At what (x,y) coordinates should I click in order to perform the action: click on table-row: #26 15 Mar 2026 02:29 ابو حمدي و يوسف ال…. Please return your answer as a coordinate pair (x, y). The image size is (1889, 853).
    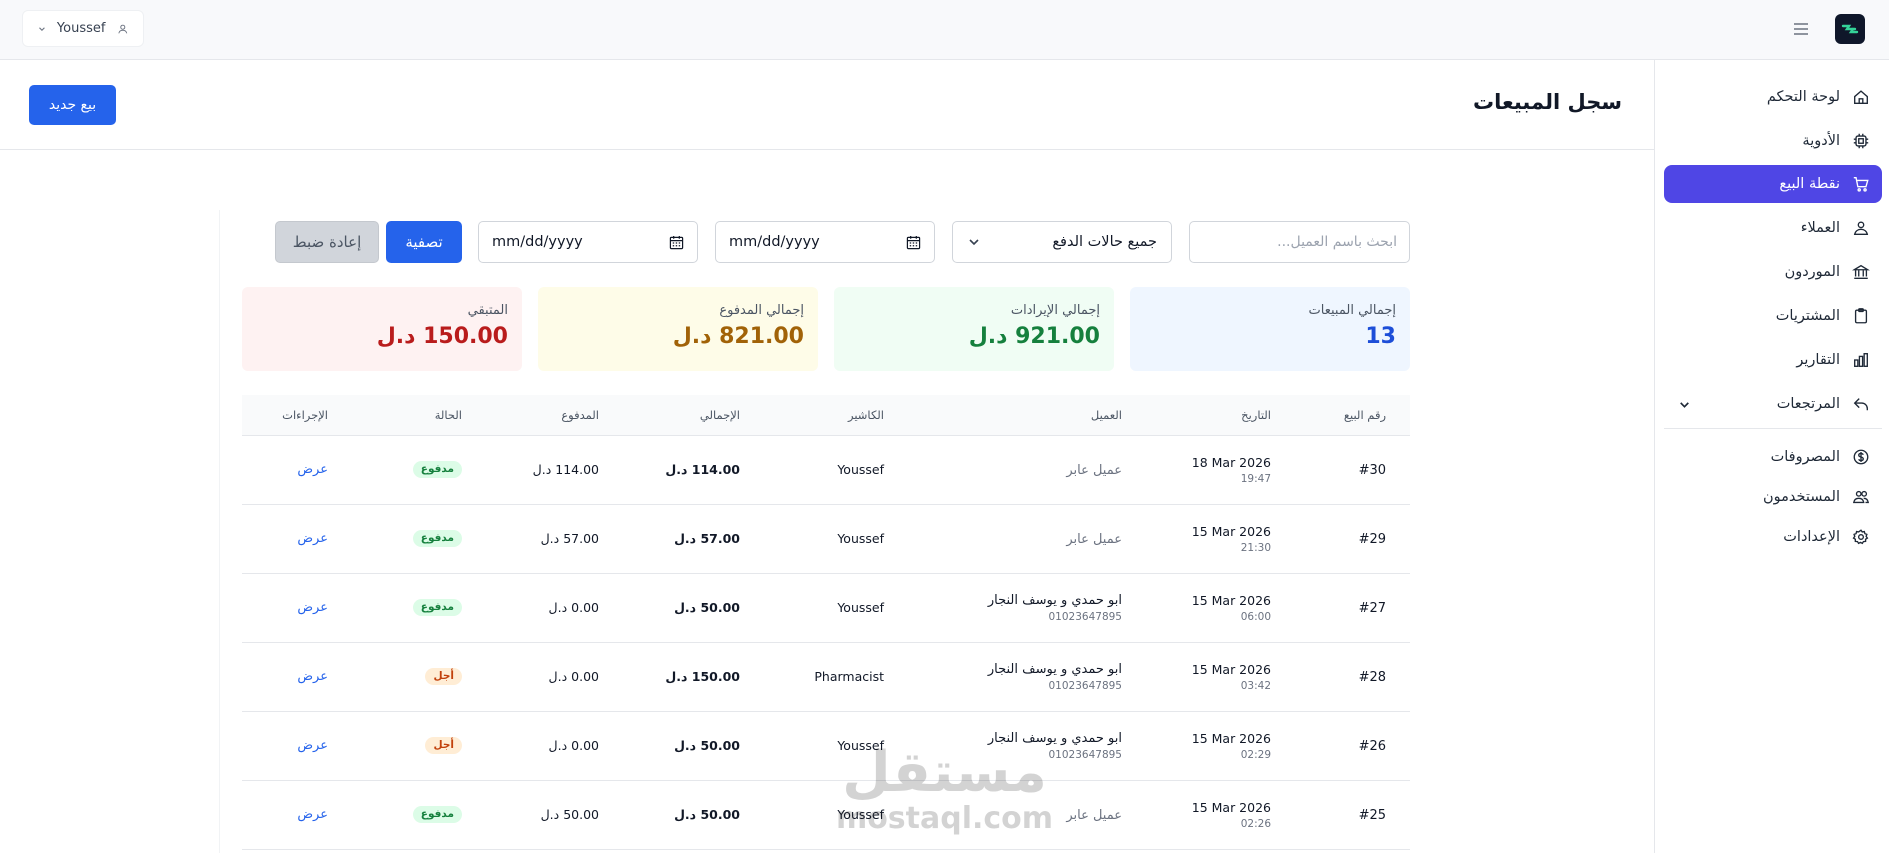
    Looking at the image, I should click on (826, 746).